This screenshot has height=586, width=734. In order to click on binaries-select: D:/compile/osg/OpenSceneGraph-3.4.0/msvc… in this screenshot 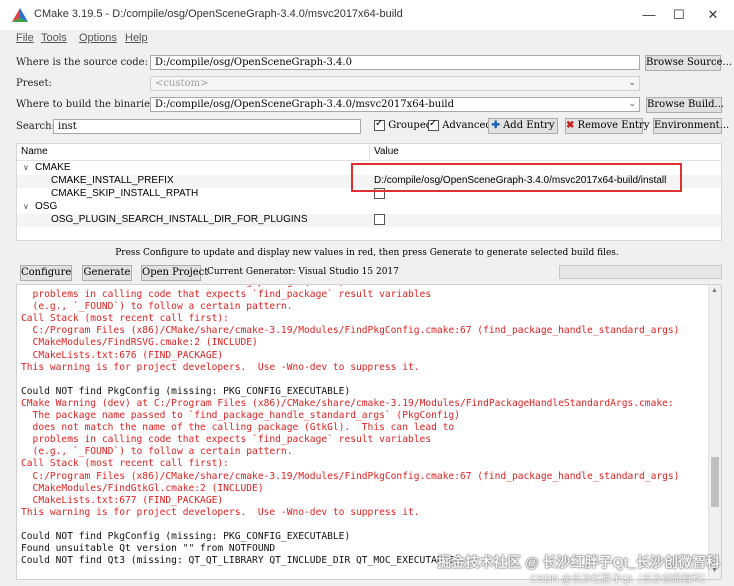, I will do `click(395, 104)`.